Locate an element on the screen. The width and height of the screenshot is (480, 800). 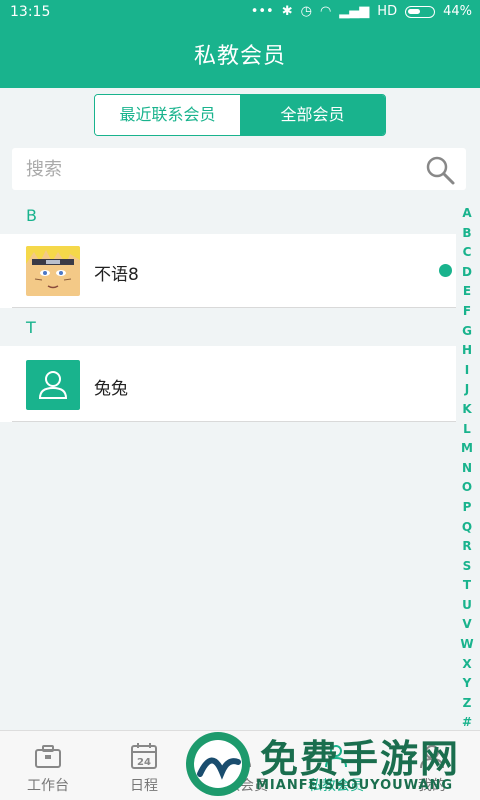
tab-label: 工作台 is located at coordinates (48, 786).